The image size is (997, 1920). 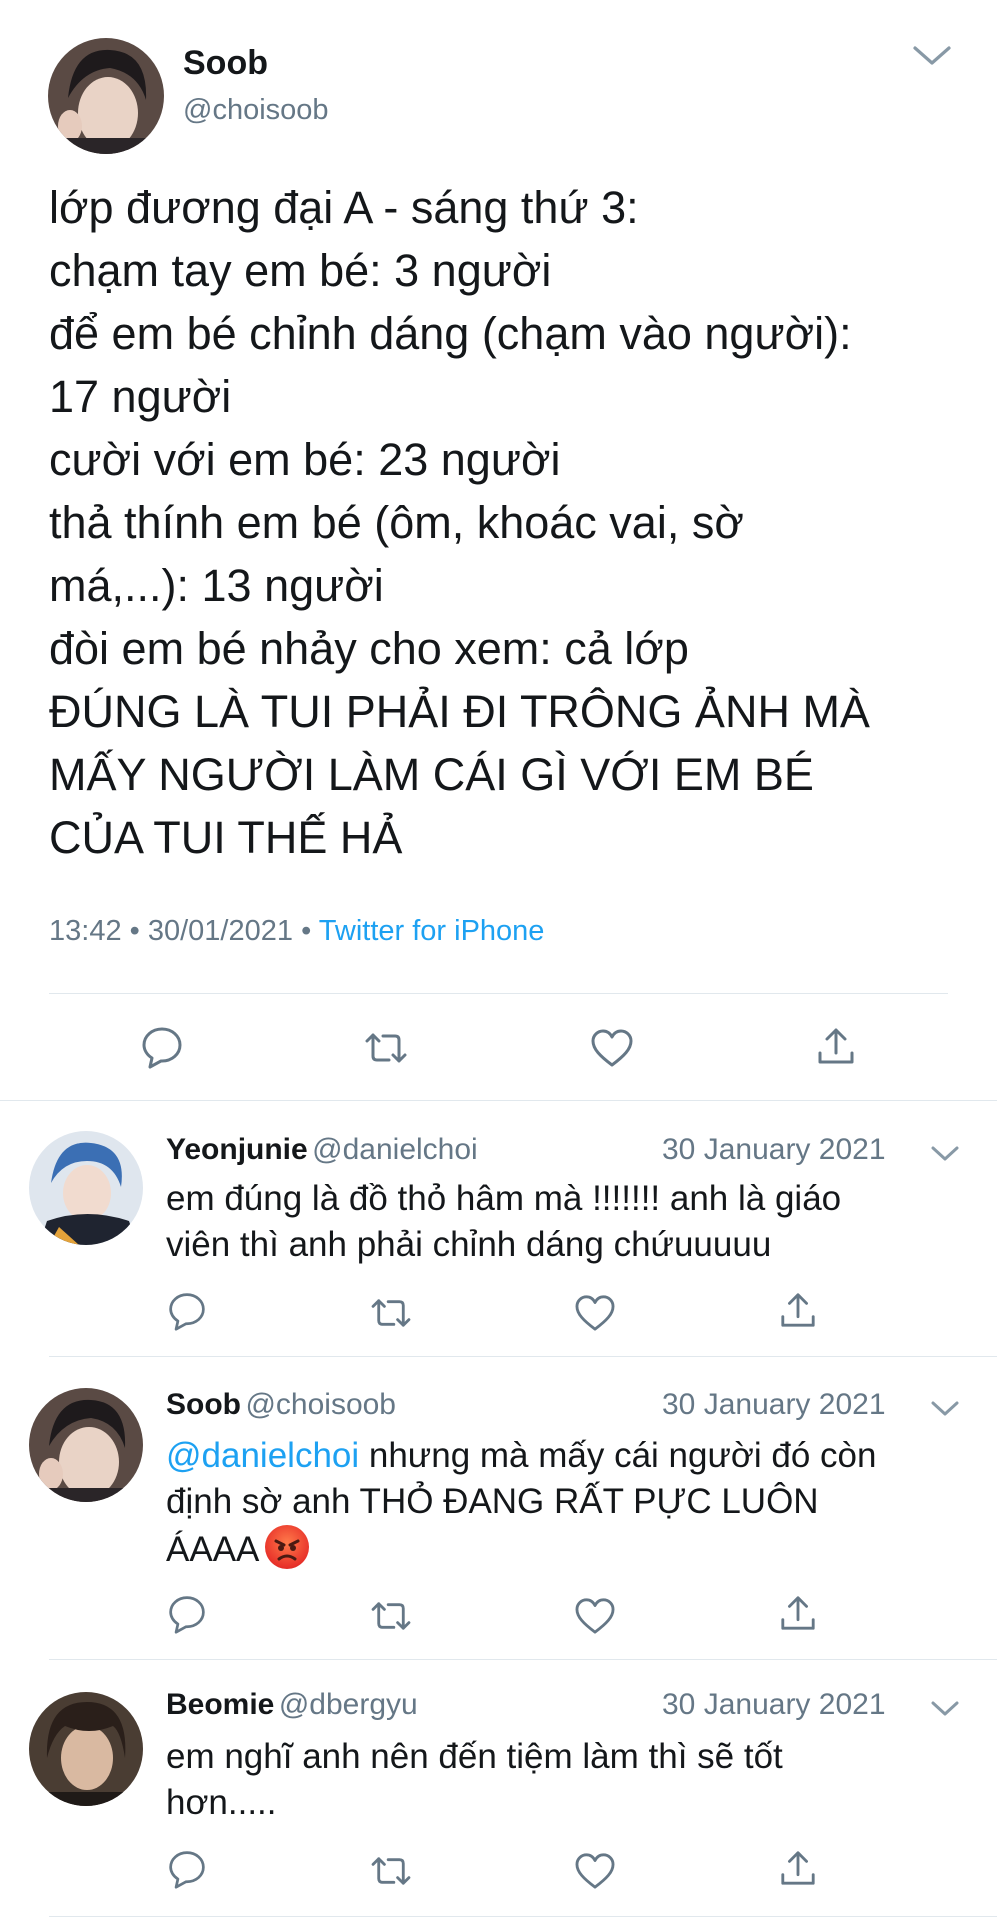 I want to click on tweet-line: để em bé chỉnh dáng (chạm vào người):, so click(x=450, y=333).